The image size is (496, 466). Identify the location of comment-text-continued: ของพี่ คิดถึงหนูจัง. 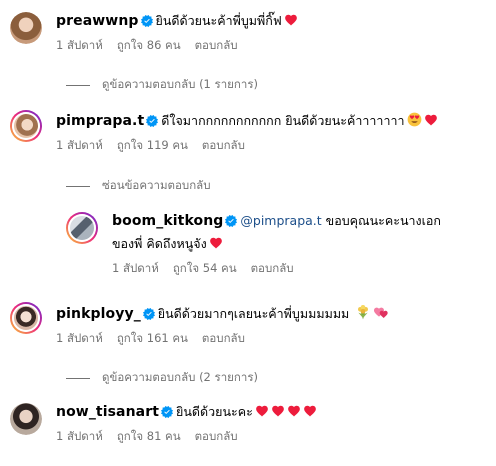
(159, 243).